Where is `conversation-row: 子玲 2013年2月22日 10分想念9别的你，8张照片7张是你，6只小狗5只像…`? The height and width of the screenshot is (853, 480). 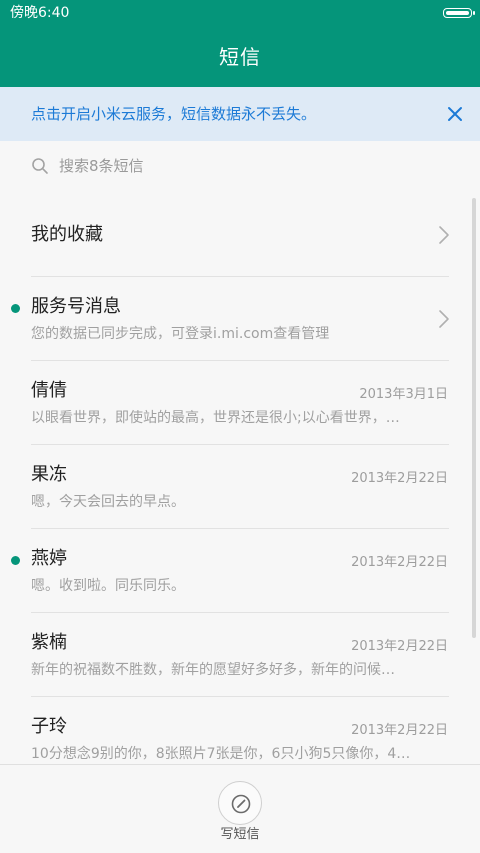
conversation-row: 子玲 2013年2月22日 10分想念9别的你，8张照片7张是你，6只小狗5只像… is located at coordinates (240, 730).